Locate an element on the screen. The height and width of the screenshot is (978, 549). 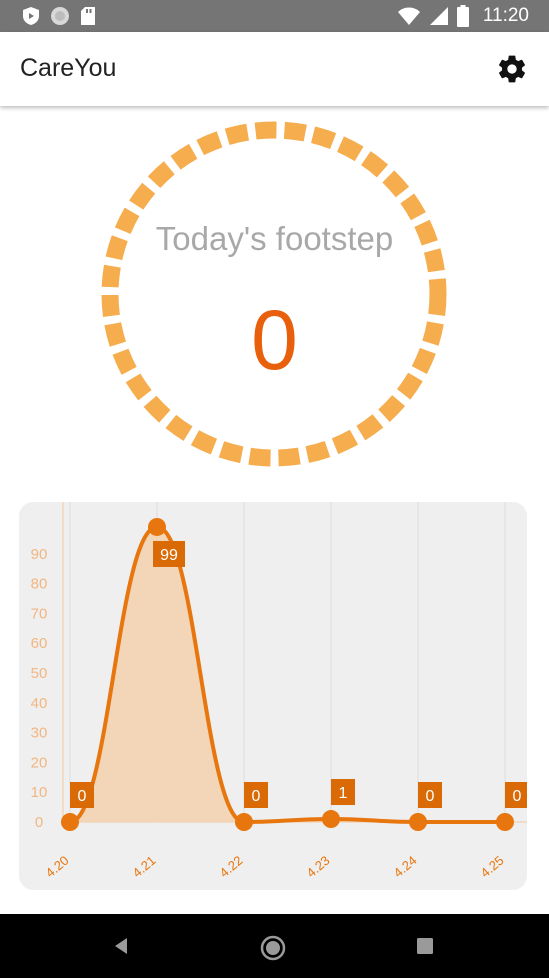
signal-icon is located at coordinates (438, 16).